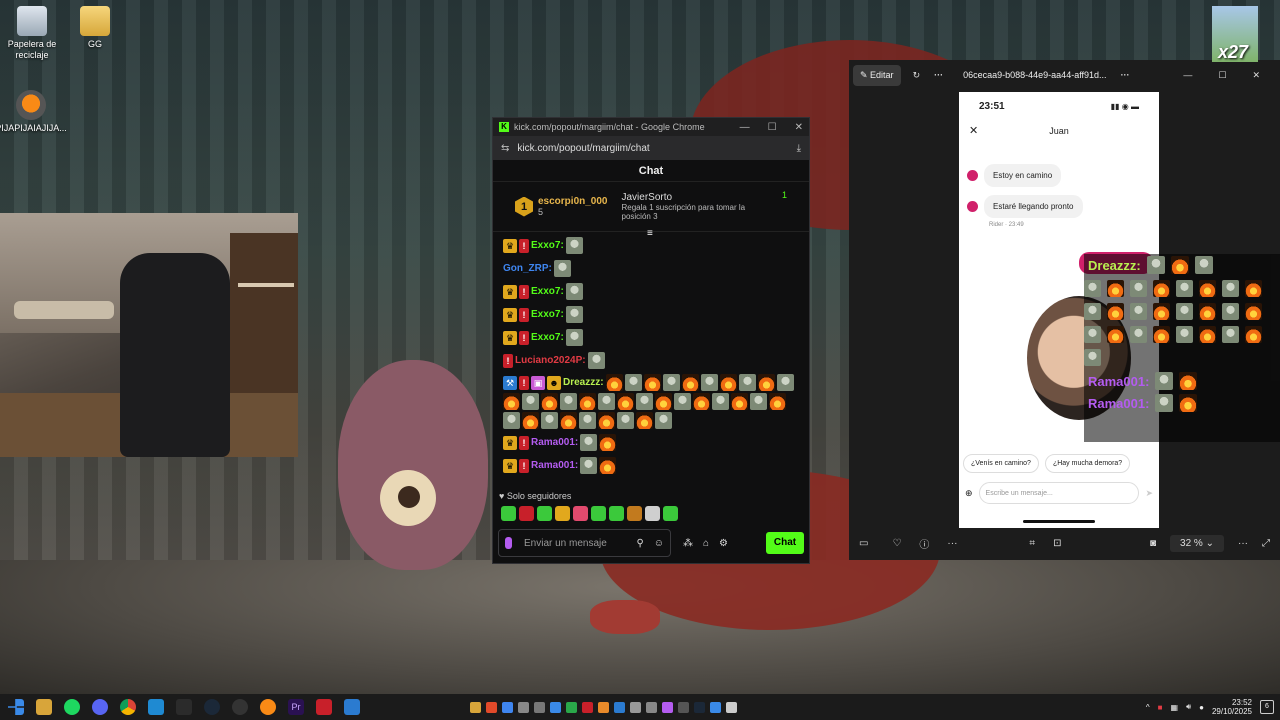 The height and width of the screenshot is (720, 1280). I want to click on edit-button: ✎ Editar, so click(877, 75).